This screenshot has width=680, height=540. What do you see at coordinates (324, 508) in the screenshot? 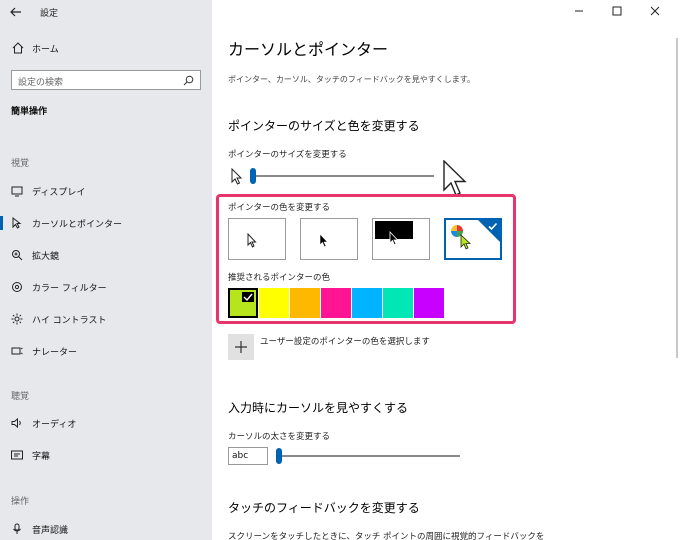
I see `touch-feedback-heading: タッチのフィードバックを変更する` at bounding box center [324, 508].